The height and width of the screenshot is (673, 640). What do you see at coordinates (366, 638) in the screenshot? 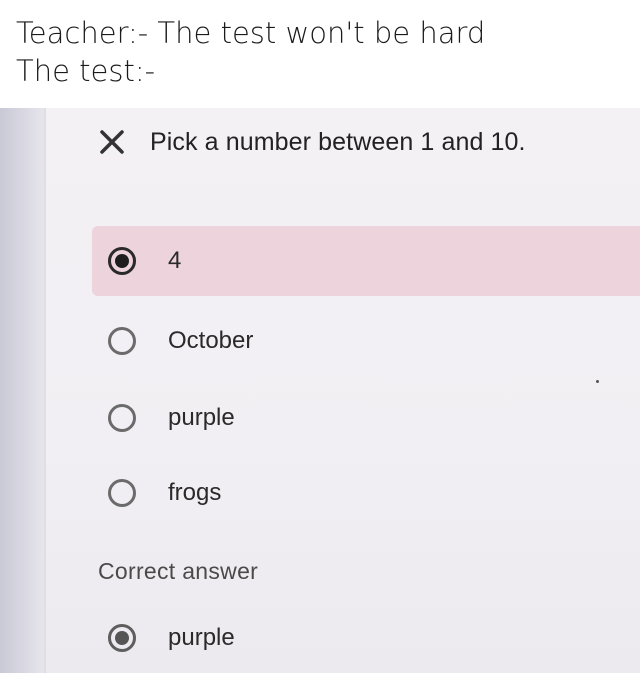
I see `correct-answer-option: purple` at bounding box center [366, 638].